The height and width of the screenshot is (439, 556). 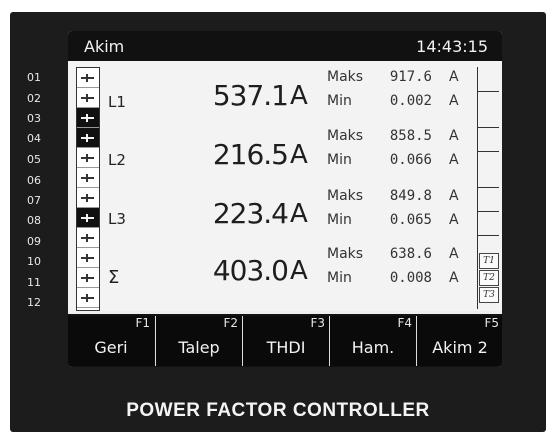 What do you see at coordinates (117, 160) in the screenshot?
I see `phase-label: L2` at bounding box center [117, 160].